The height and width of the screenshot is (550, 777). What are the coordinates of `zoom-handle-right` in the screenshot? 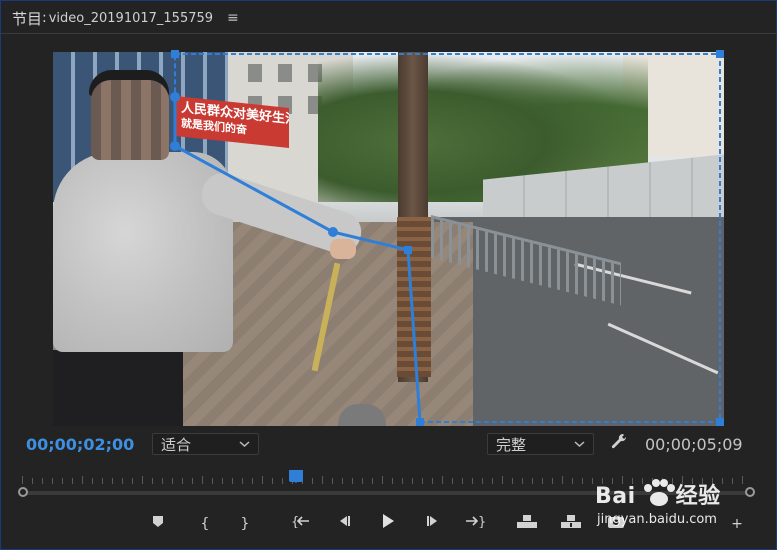 It's located at (750, 492).